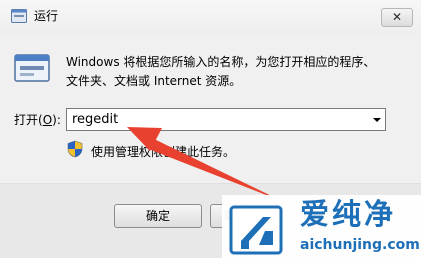 The image size is (421, 258). I want to click on description-line-1: Windows 将根据您所输入的名称，为您打开相应的程序、, so click(221, 62).